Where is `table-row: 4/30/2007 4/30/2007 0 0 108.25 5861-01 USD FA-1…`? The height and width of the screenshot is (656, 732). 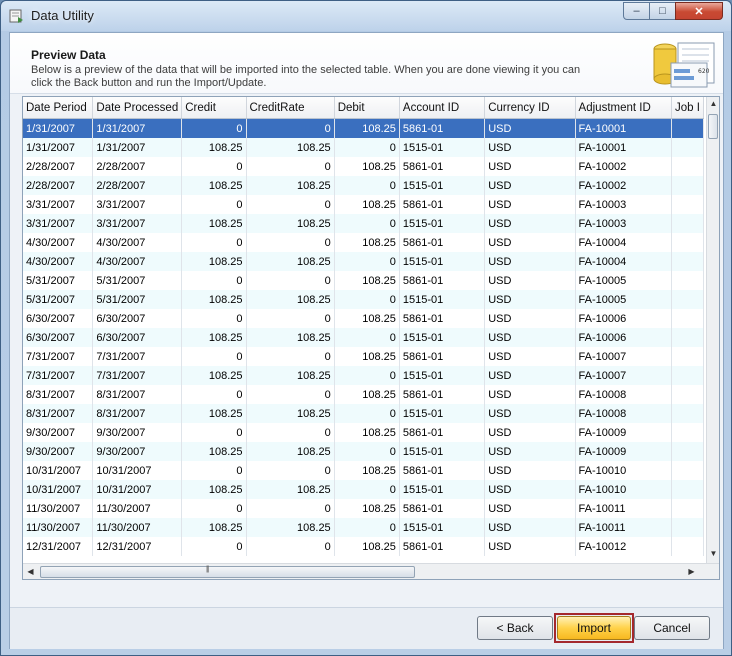
table-row: 4/30/2007 4/30/2007 0 0 108.25 5861-01 USD FA-1… is located at coordinates (363, 242).